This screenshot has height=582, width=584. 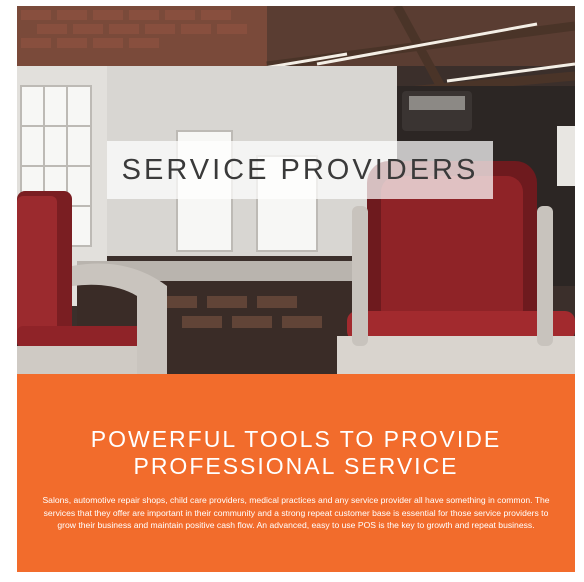 What do you see at coordinates (296, 466) in the screenshot?
I see `headline-line-2: PROFESSIONAL SERVICE` at bounding box center [296, 466].